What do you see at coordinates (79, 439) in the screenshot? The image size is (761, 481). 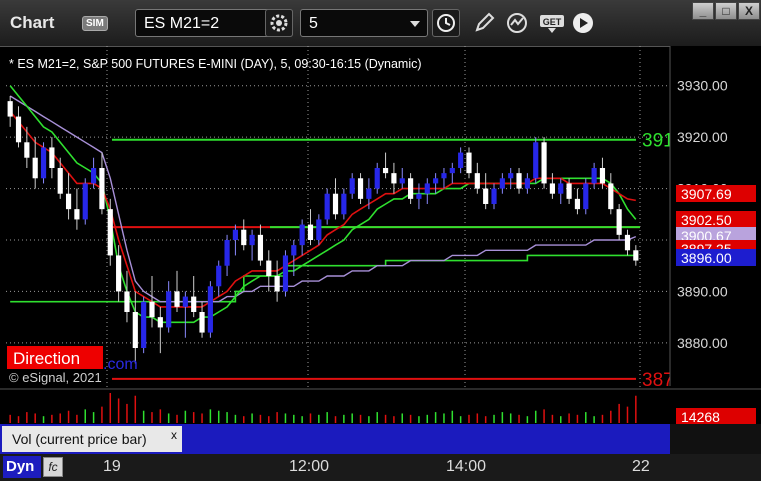 I see `volume-label: Vol (current price bar)` at bounding box center [79, 439].